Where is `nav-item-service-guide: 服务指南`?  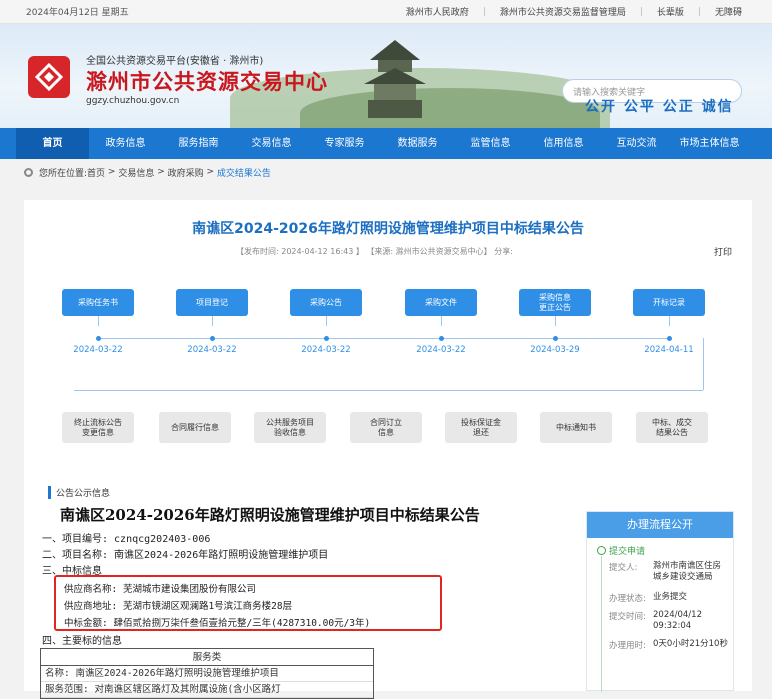
nav-item-service-guide: 服务指南 is located at coordinates (198, 143).